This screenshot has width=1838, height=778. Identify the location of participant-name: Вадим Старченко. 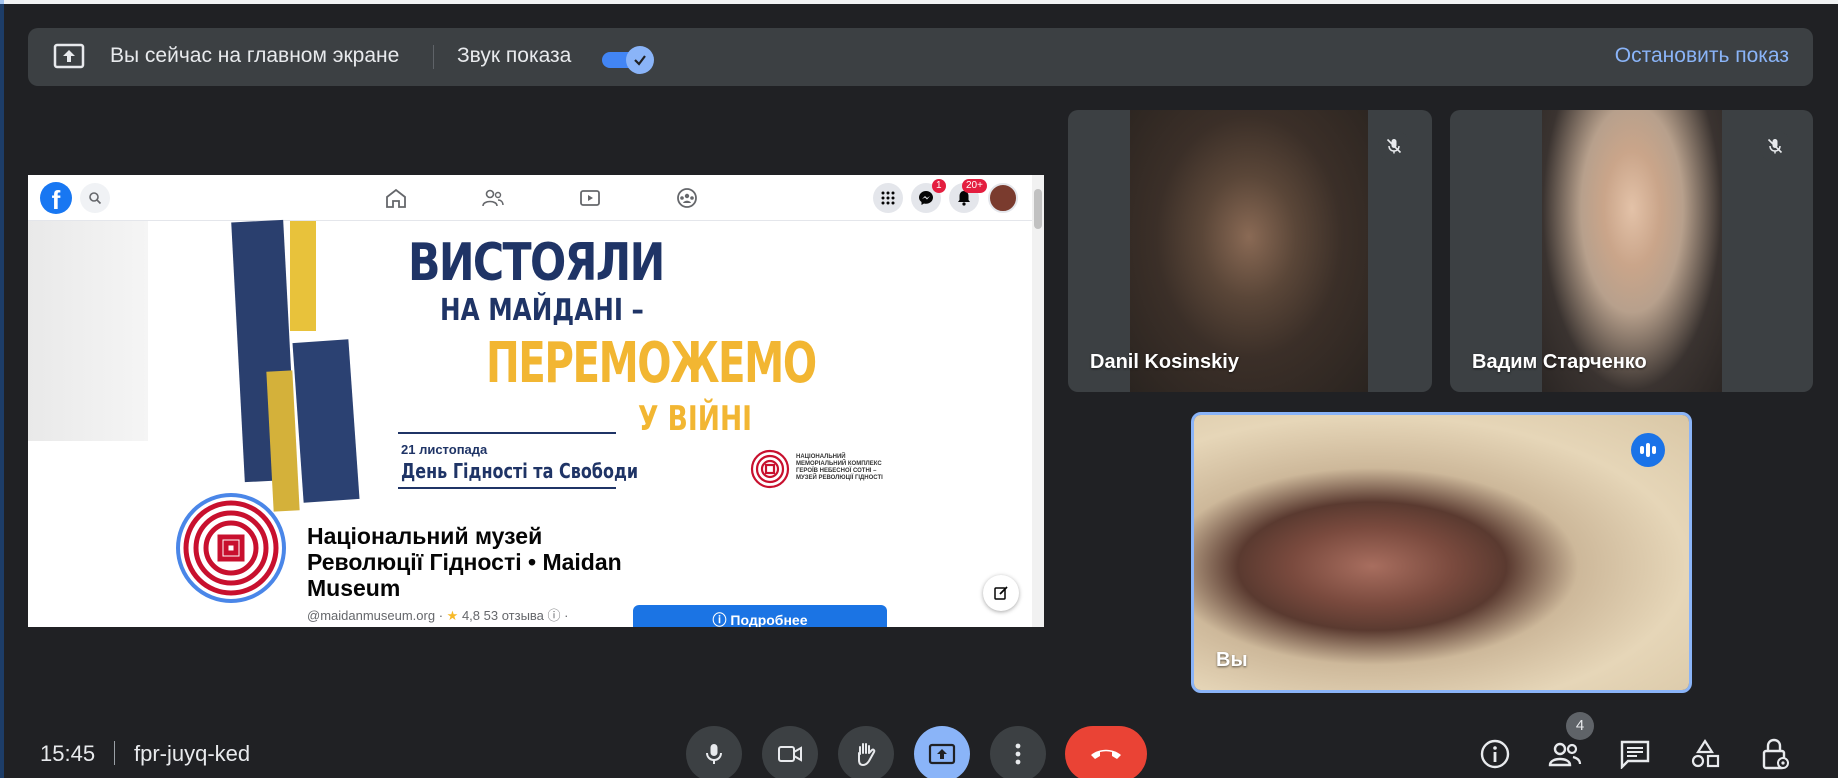
(1559, 362).